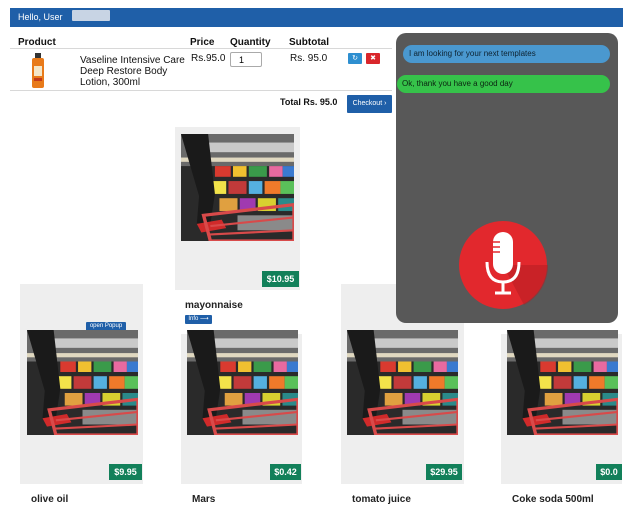 The width and height of the screenshot is (624, 507). Describe the element at coordinates (198, 319) in the screenshot. I see `info-button: Info ⟶` at that location.